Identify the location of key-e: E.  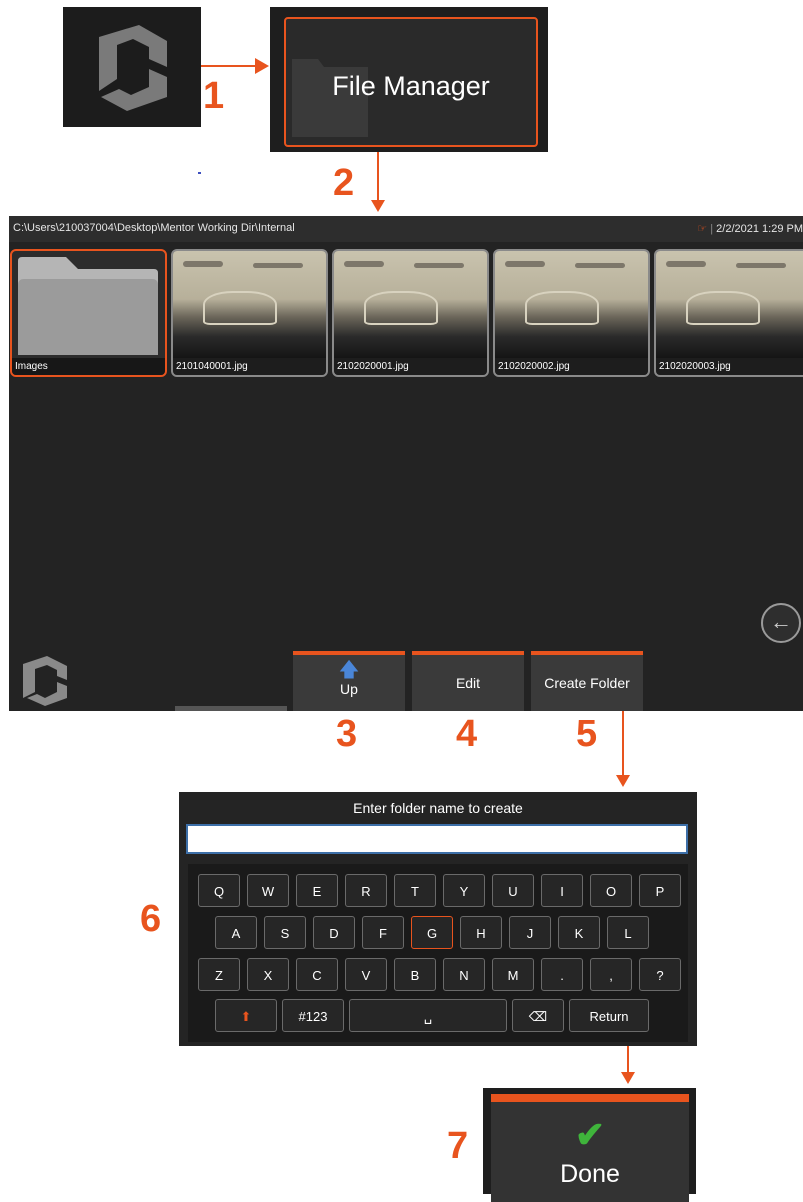
(317, 890).